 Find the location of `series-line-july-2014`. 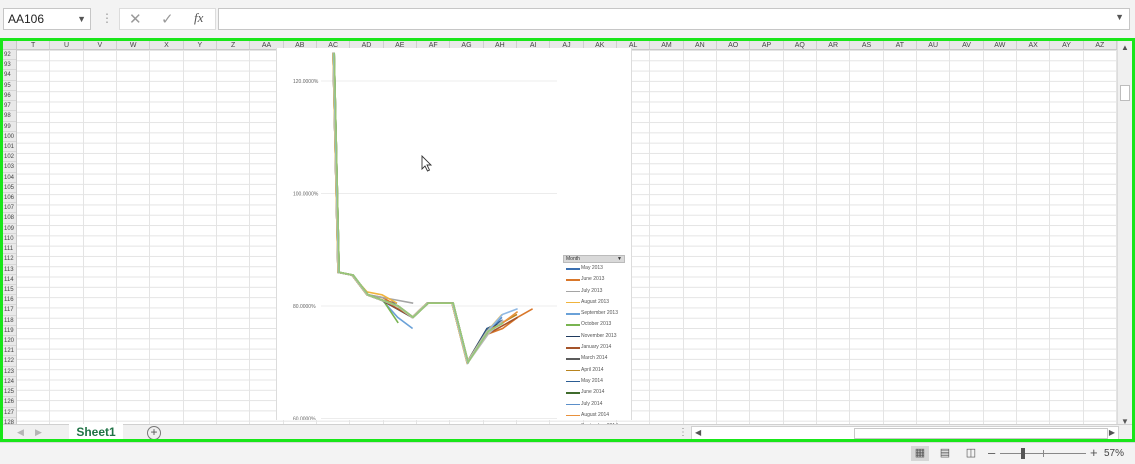

series-line-july-2014 is located at coordinates (417, 208).